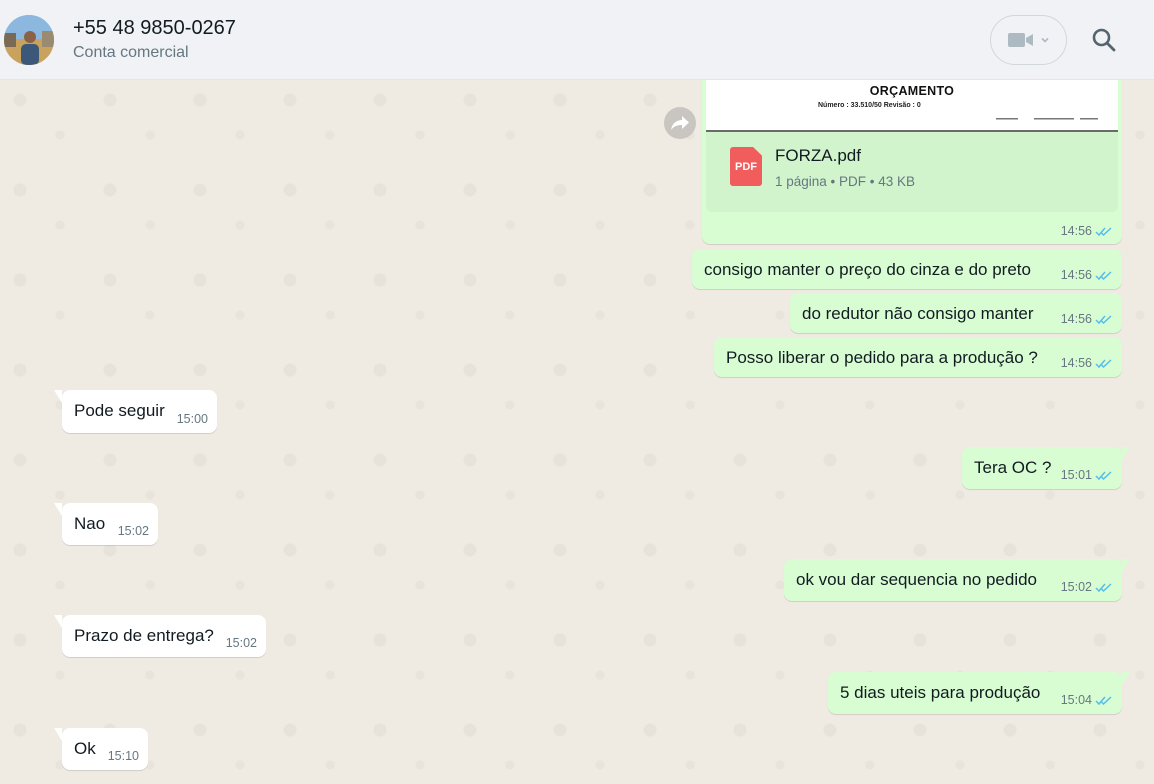 Image resolution: width=1154 pixels, height=784 pixels. Describe the element at coordinates (1013, 467) in the screenshot. I see `message-text: Tera OC ?` at that location.